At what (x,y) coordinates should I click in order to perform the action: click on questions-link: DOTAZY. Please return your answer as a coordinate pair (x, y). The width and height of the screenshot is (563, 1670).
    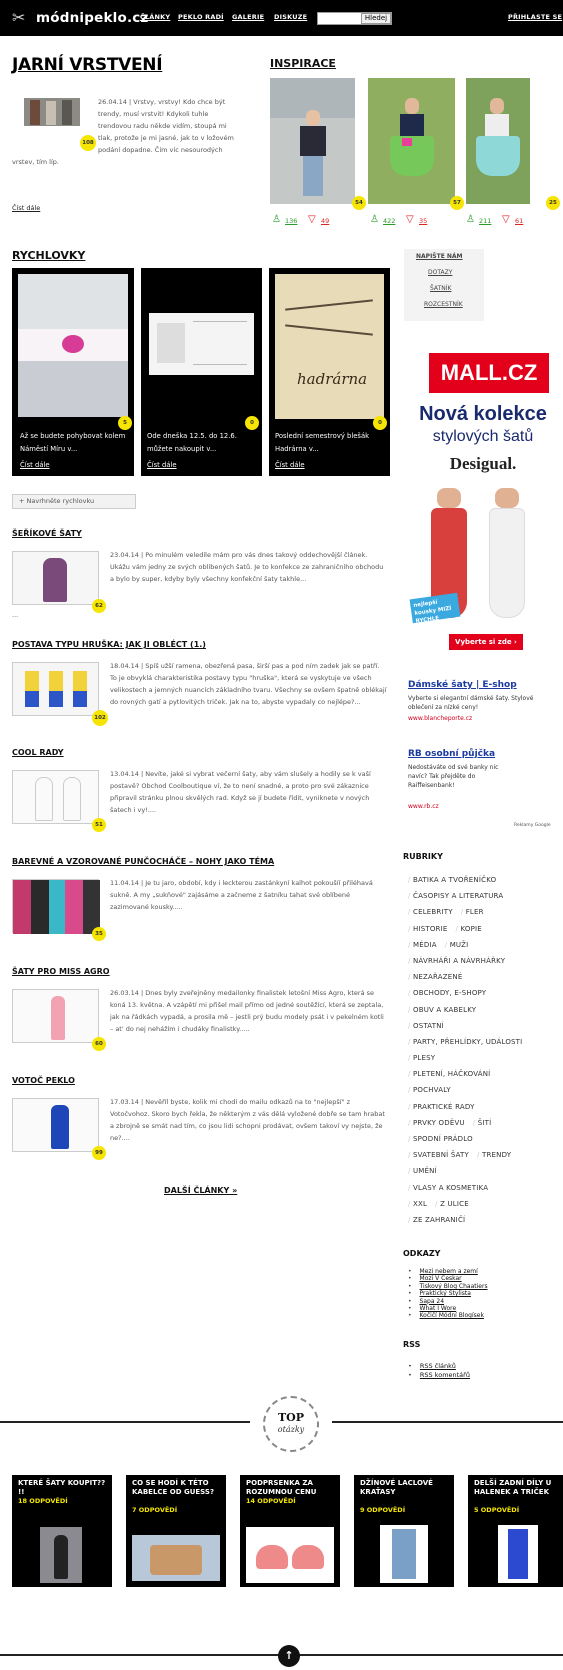
    Looking at the image, I should click on (440, 272).